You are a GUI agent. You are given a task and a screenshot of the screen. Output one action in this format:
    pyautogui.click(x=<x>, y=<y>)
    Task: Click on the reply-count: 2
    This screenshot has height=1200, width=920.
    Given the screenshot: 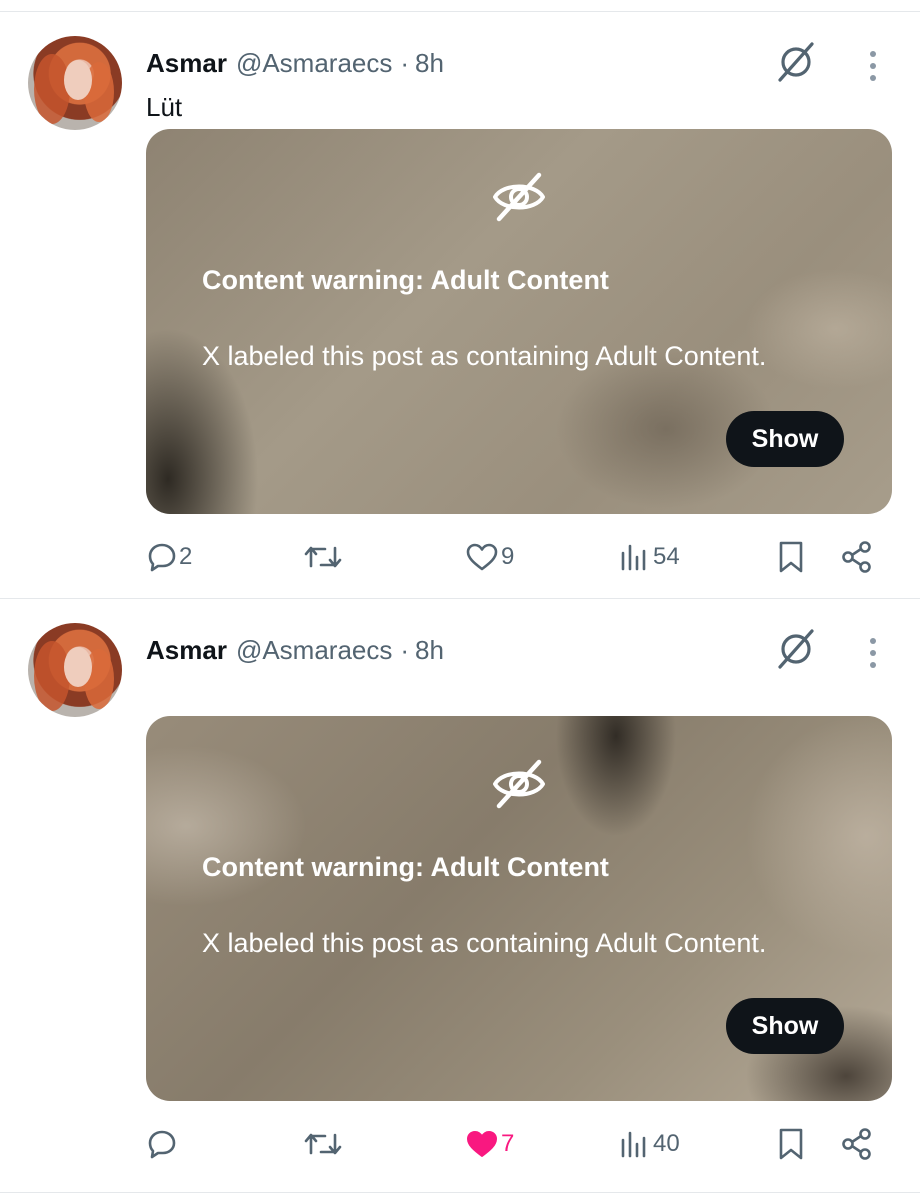 What is the action you would take?
    pyautogui.click(x=186, y=556)
    